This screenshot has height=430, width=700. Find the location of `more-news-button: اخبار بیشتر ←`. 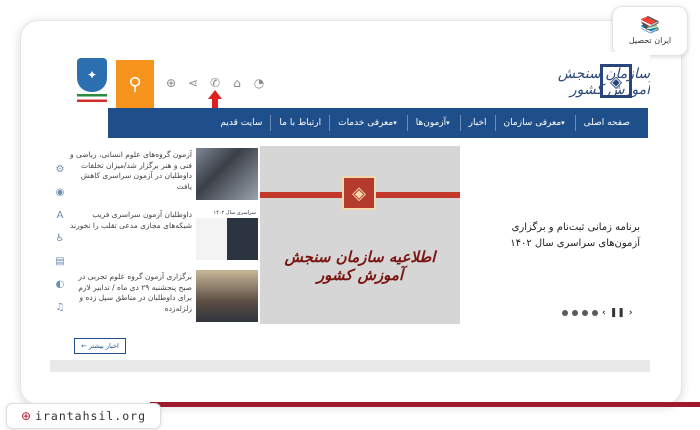

more-news-button: اخبار بیشتر ← is located at coordinates (100, 346).